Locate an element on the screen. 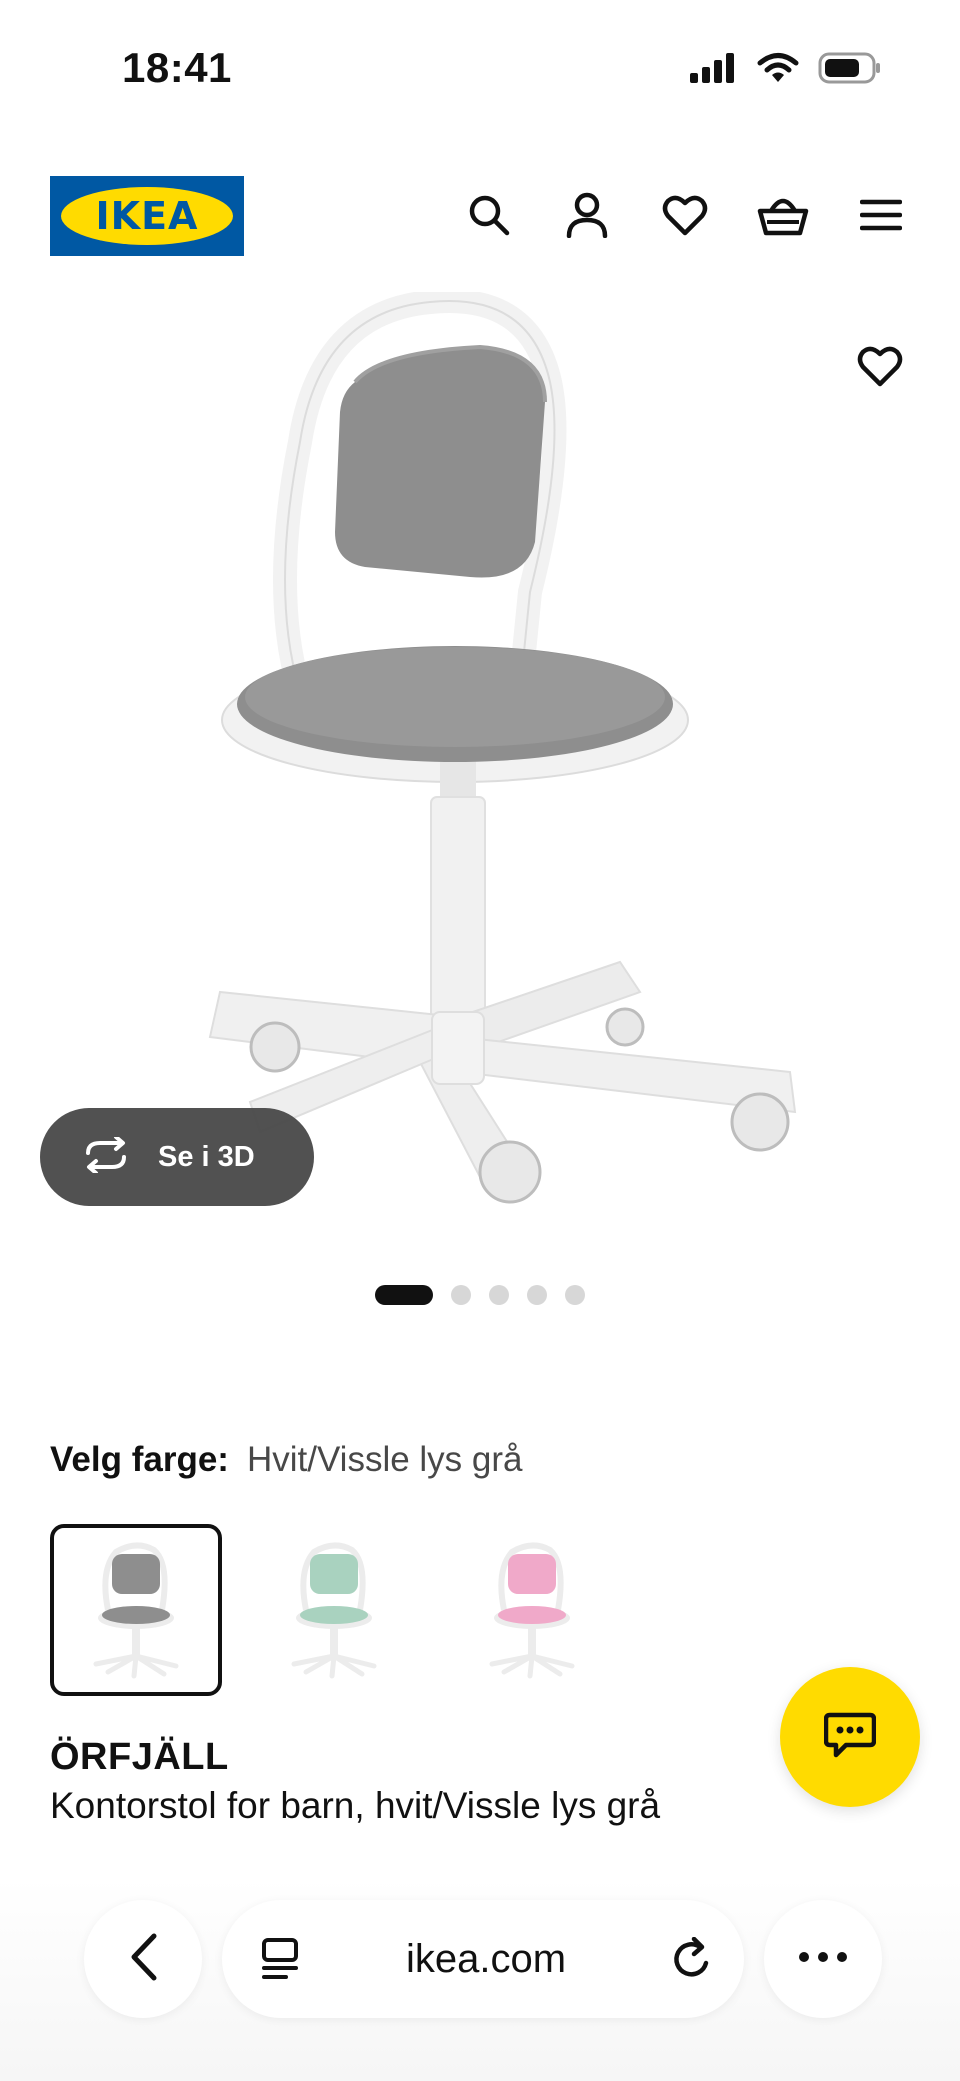  menu-icon is located at coordinates (881, 217).